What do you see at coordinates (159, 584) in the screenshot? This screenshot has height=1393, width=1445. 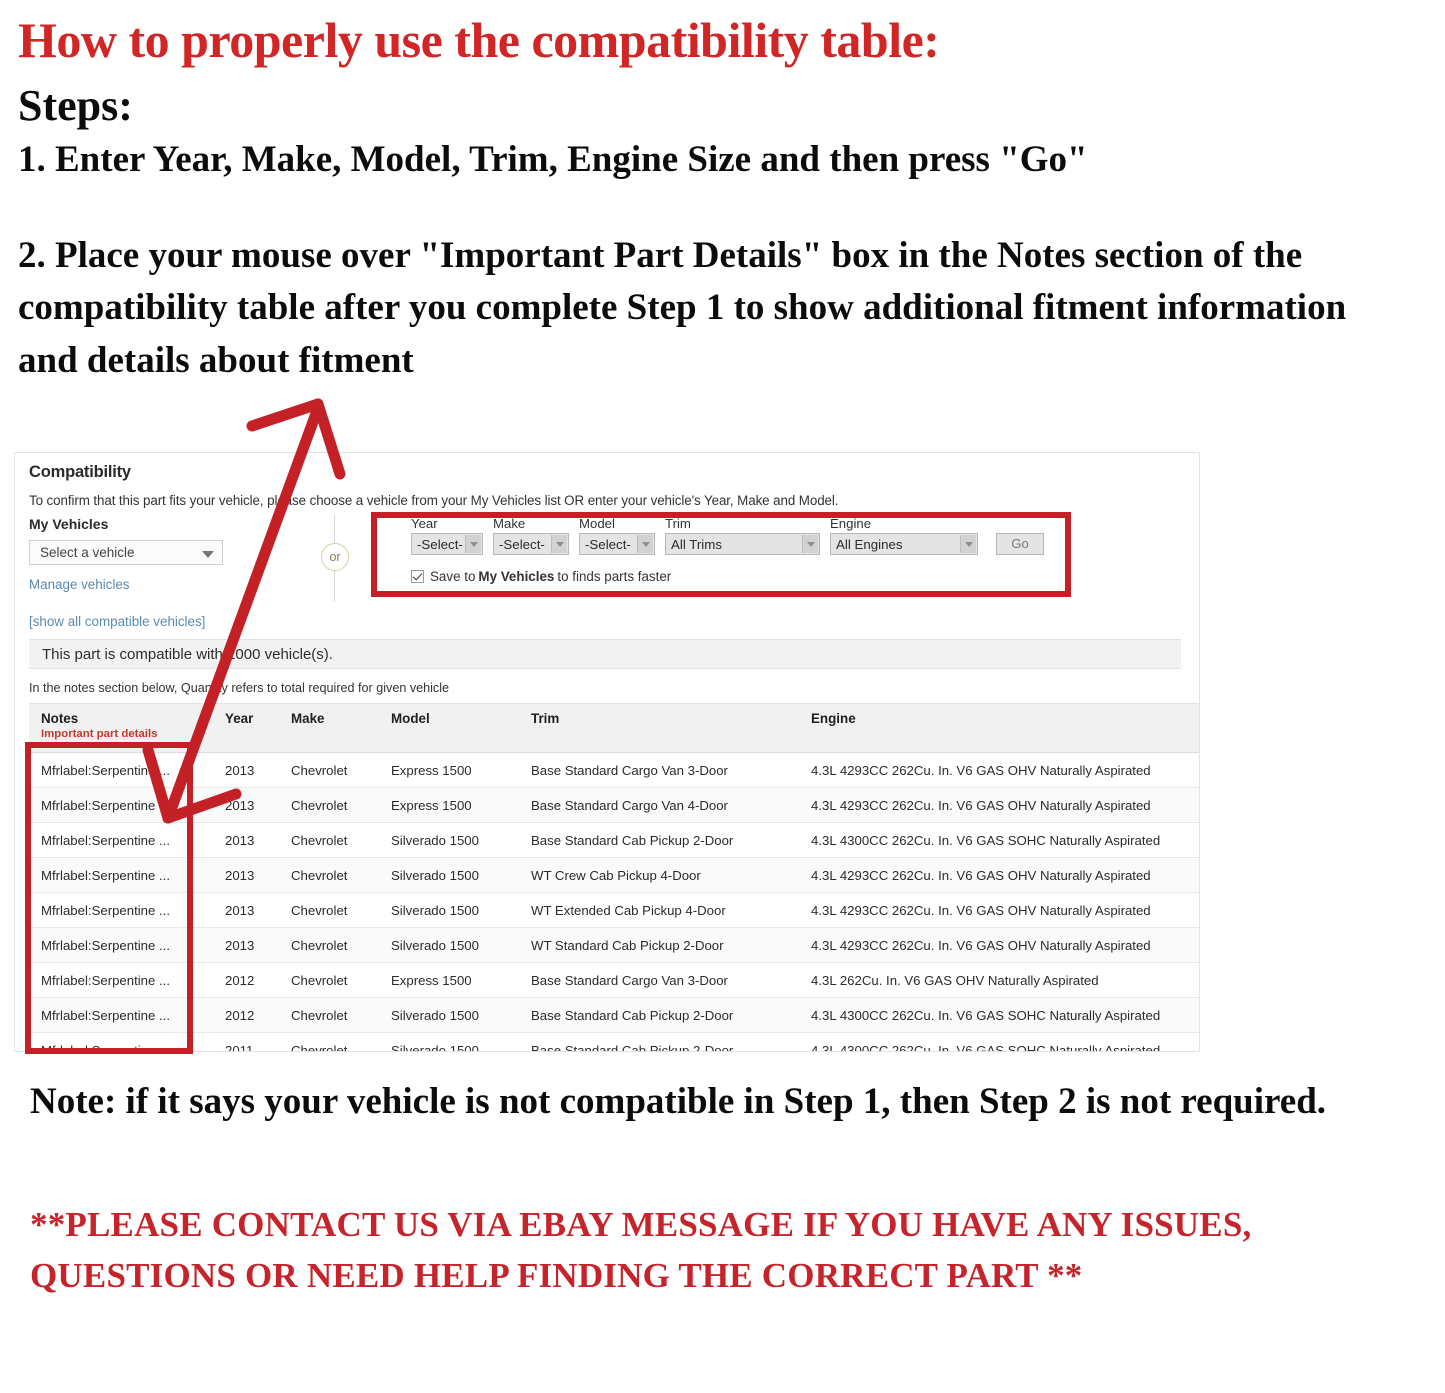 I see `manage-vehicles-link: Manage vehicles` at bounding box center [159, 584].